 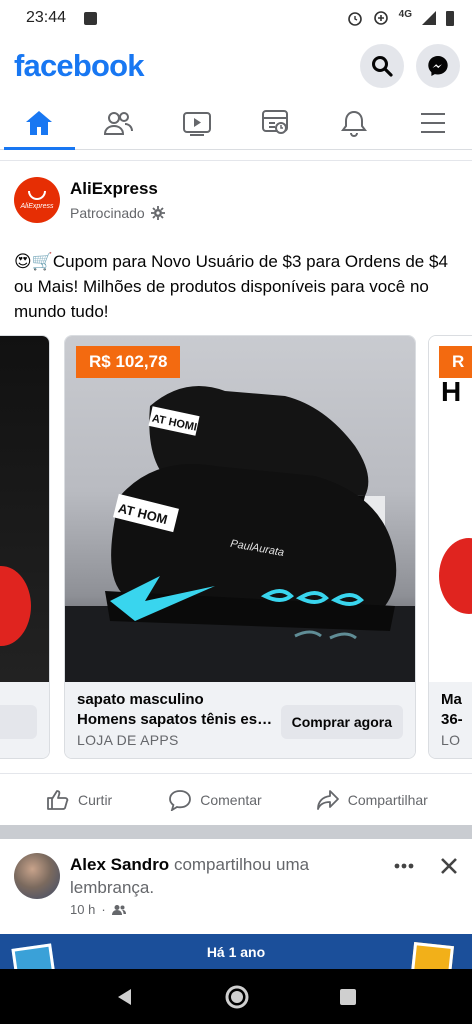 What do you see at coordinates (79, 66) in the screenshot?
I see `facebook-logo: facebook` at bounding box center [79, 66].